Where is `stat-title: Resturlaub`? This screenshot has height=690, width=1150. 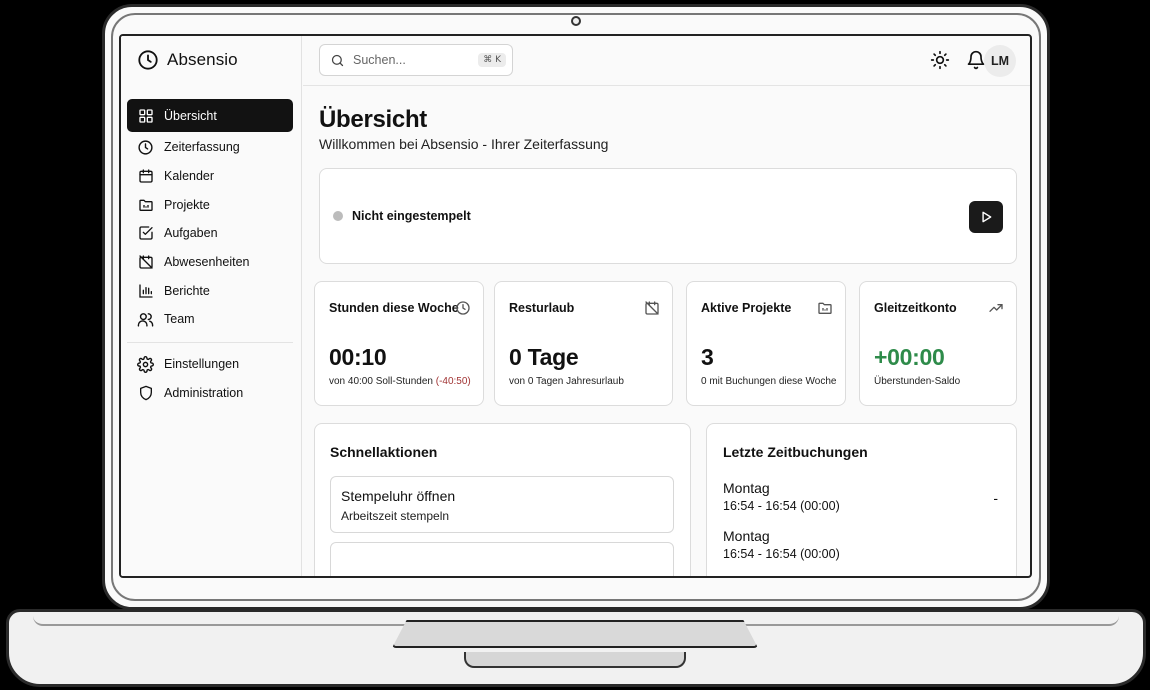
stat-title: Resturlaub is located at coordinates (542, 308).